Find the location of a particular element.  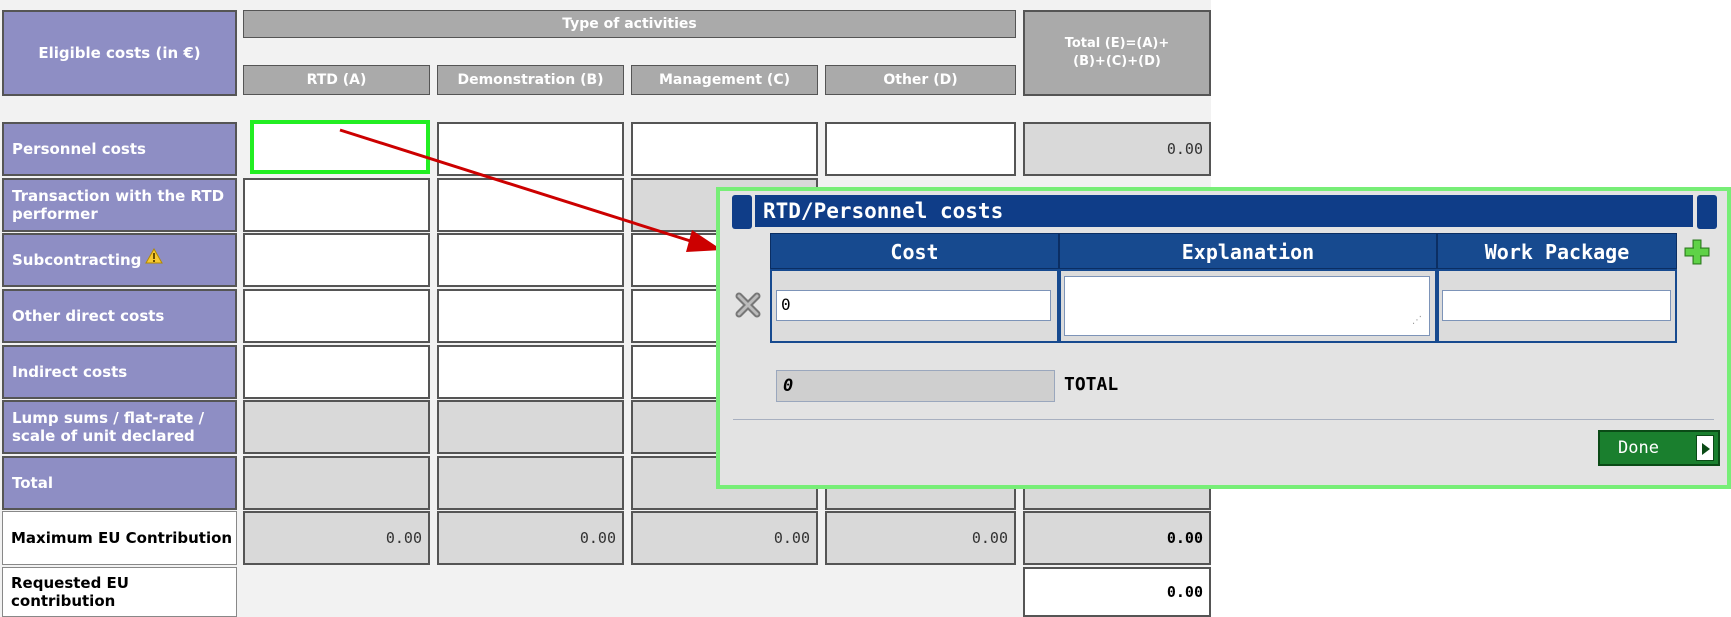

other-direct-rtd-cell is located at coordinates (336, 316).